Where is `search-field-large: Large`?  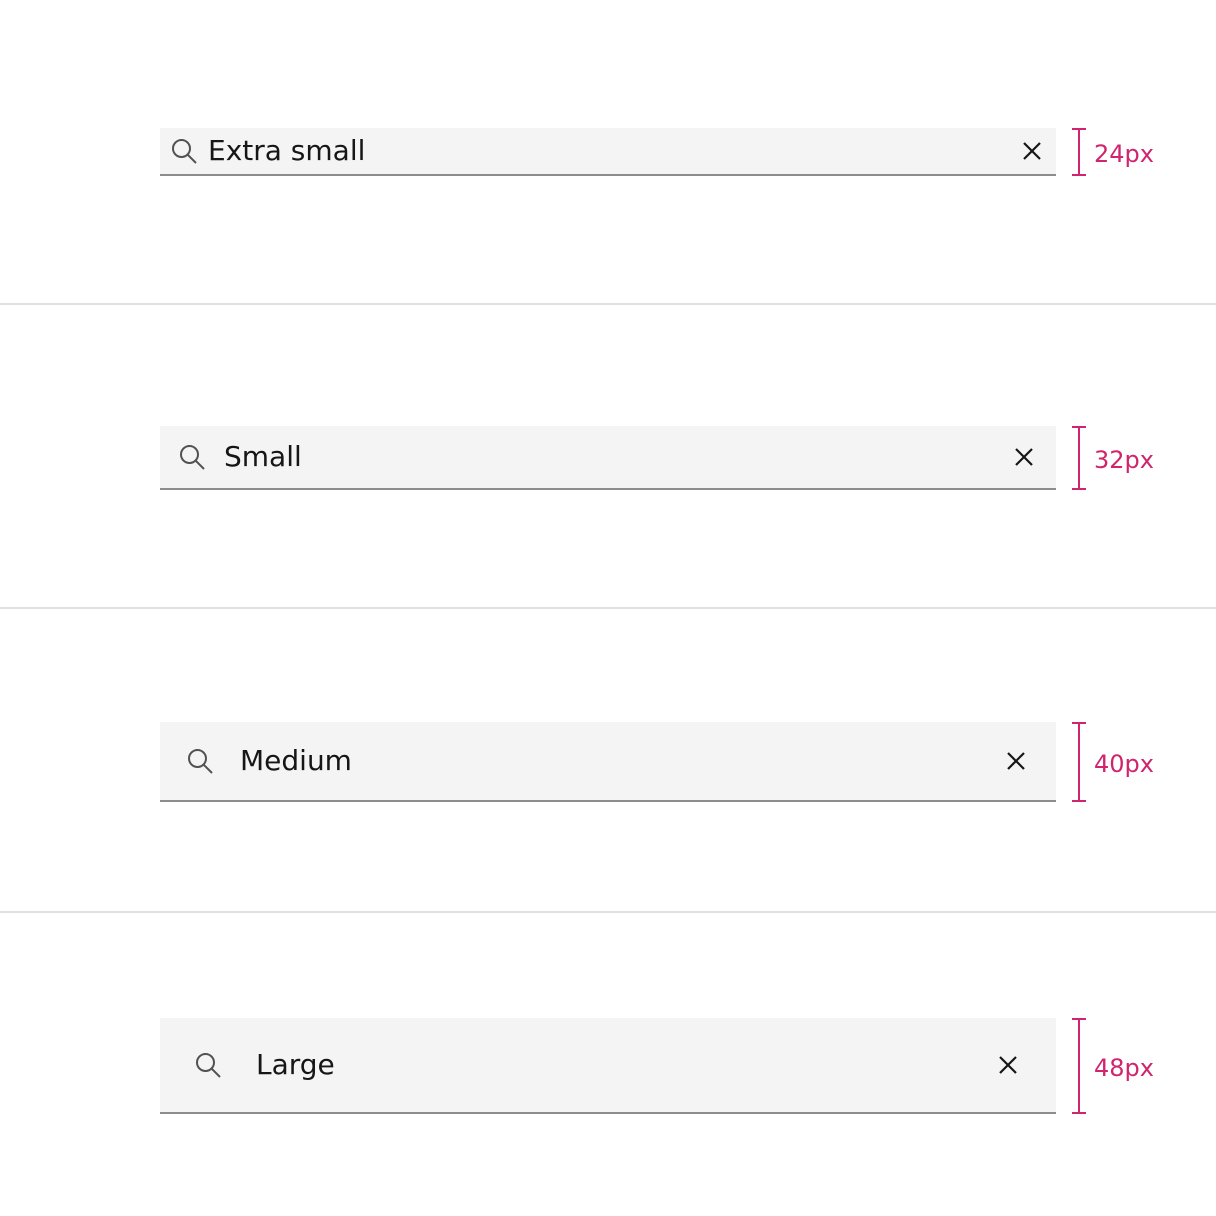
search-field-large: Large is located at coordinates (608, 1066).